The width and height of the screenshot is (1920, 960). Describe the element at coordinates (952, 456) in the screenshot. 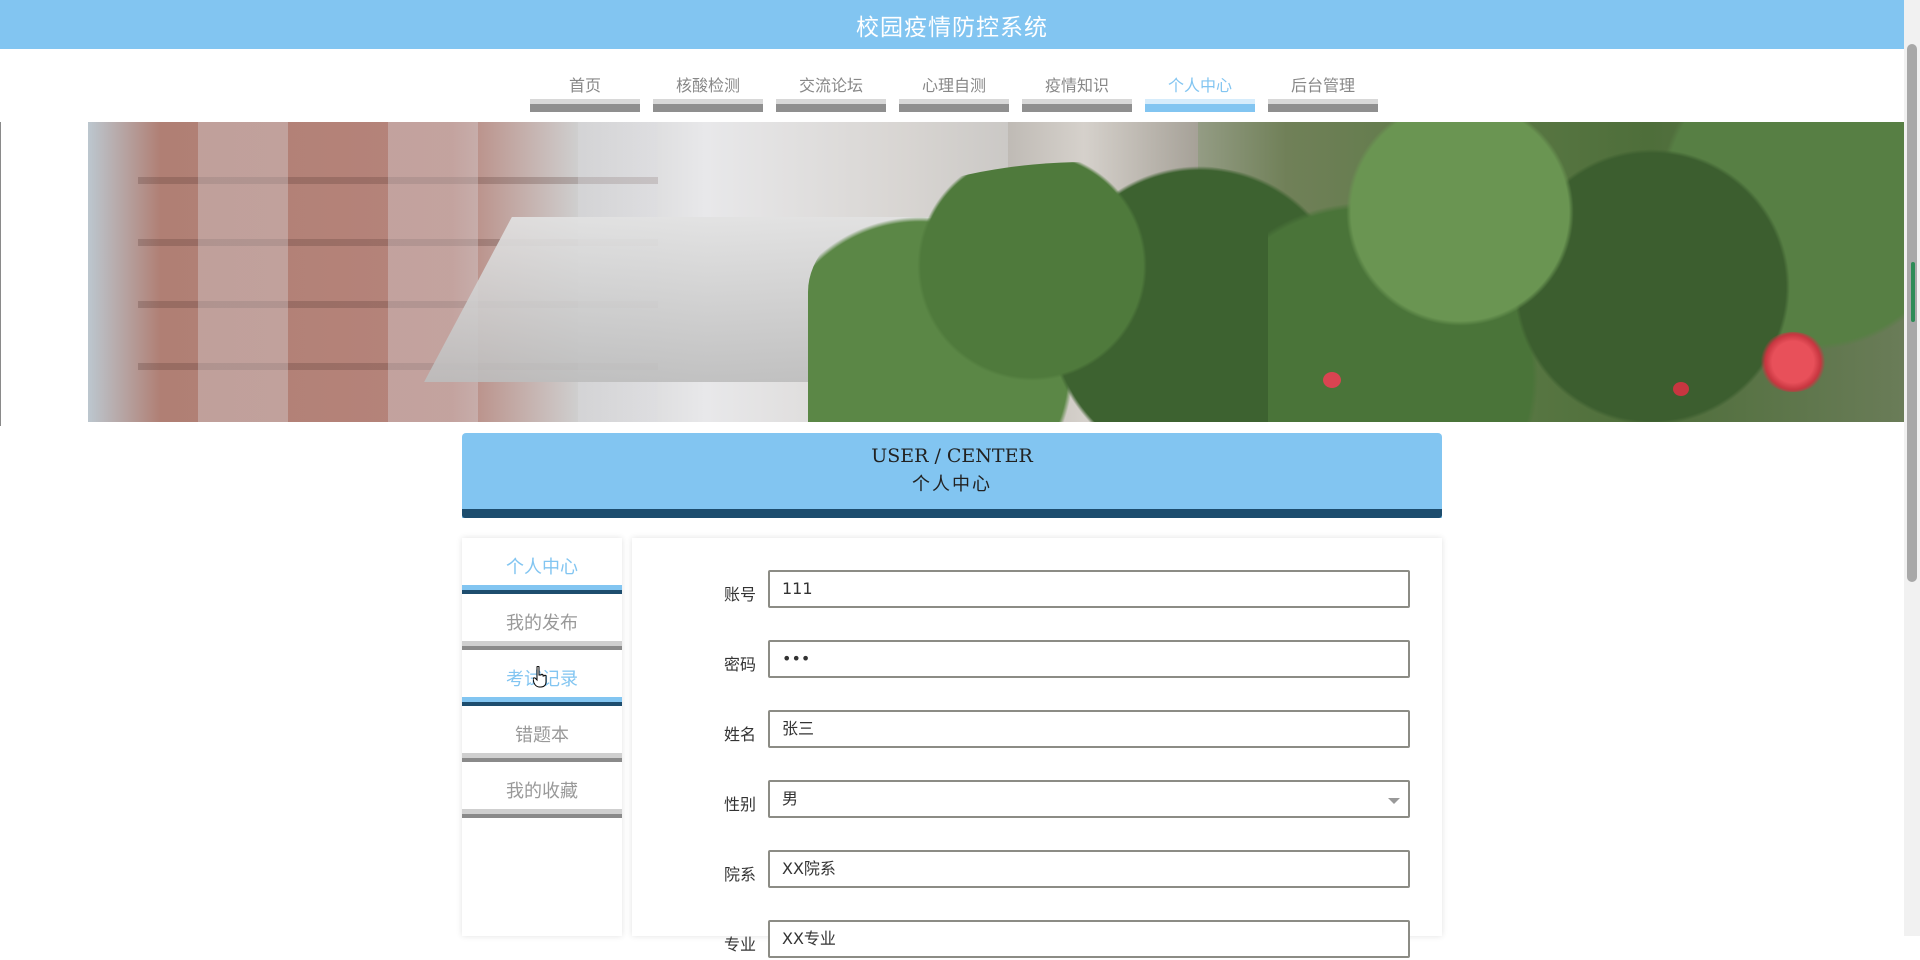

I see `page-title-en: USER / CENTER` at that location.